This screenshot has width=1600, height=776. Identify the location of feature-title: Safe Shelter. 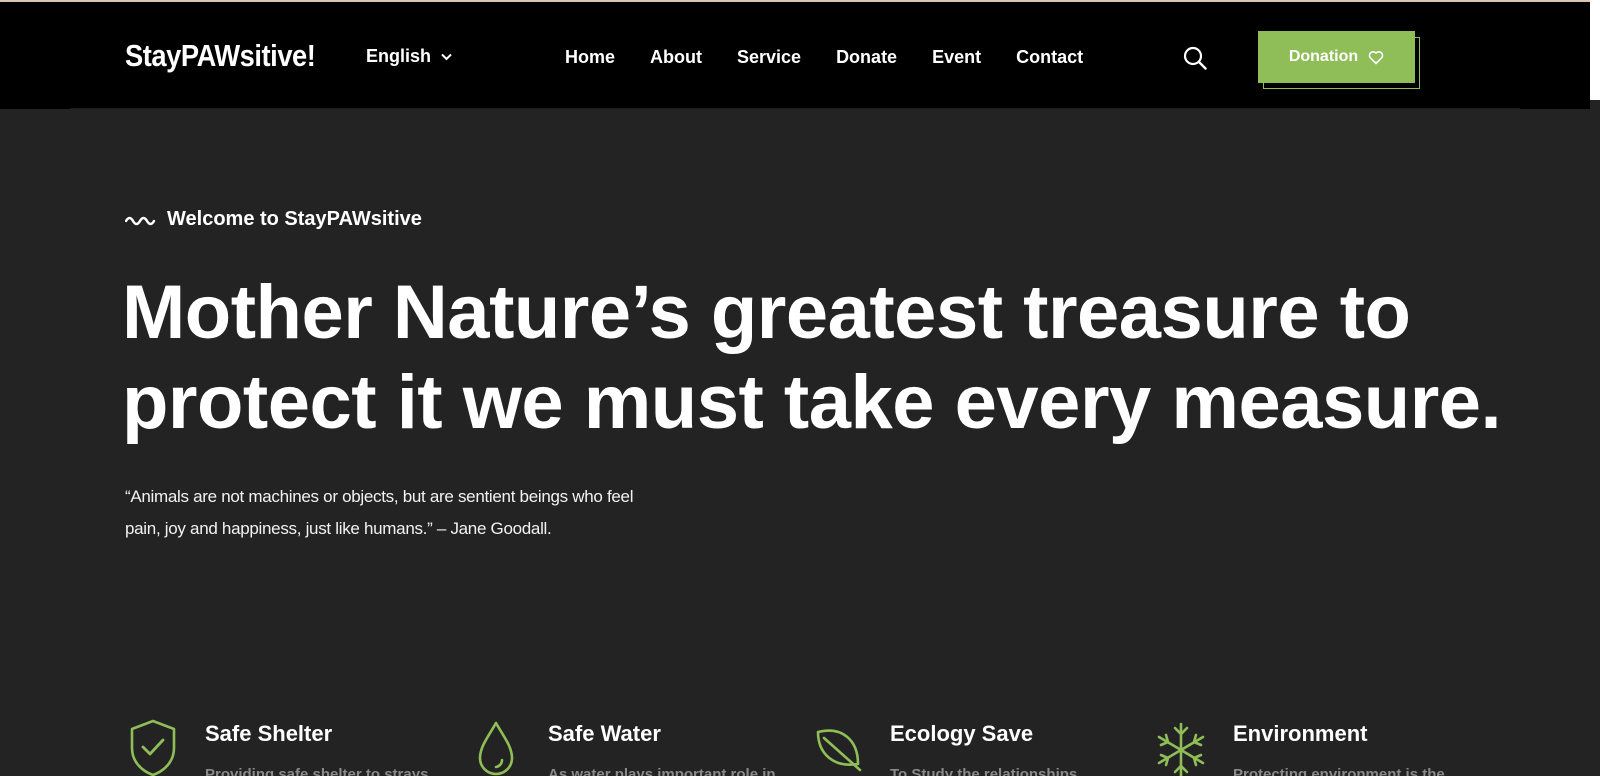
(269, 733).